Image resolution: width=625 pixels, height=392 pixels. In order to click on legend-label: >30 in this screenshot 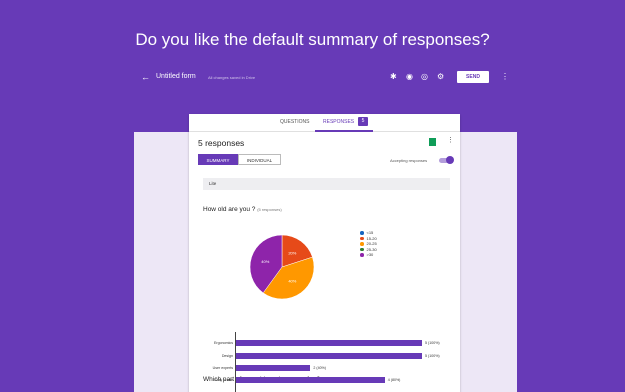, I will do `click(370, 255)`.